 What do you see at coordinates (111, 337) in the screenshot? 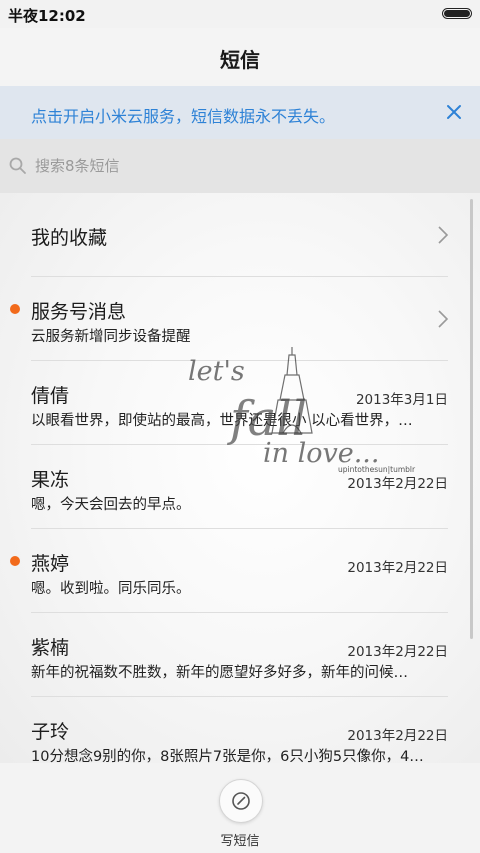
I see `conversation-preview: 云服务新增同步设备提醒` at bounding box center [111, 337].